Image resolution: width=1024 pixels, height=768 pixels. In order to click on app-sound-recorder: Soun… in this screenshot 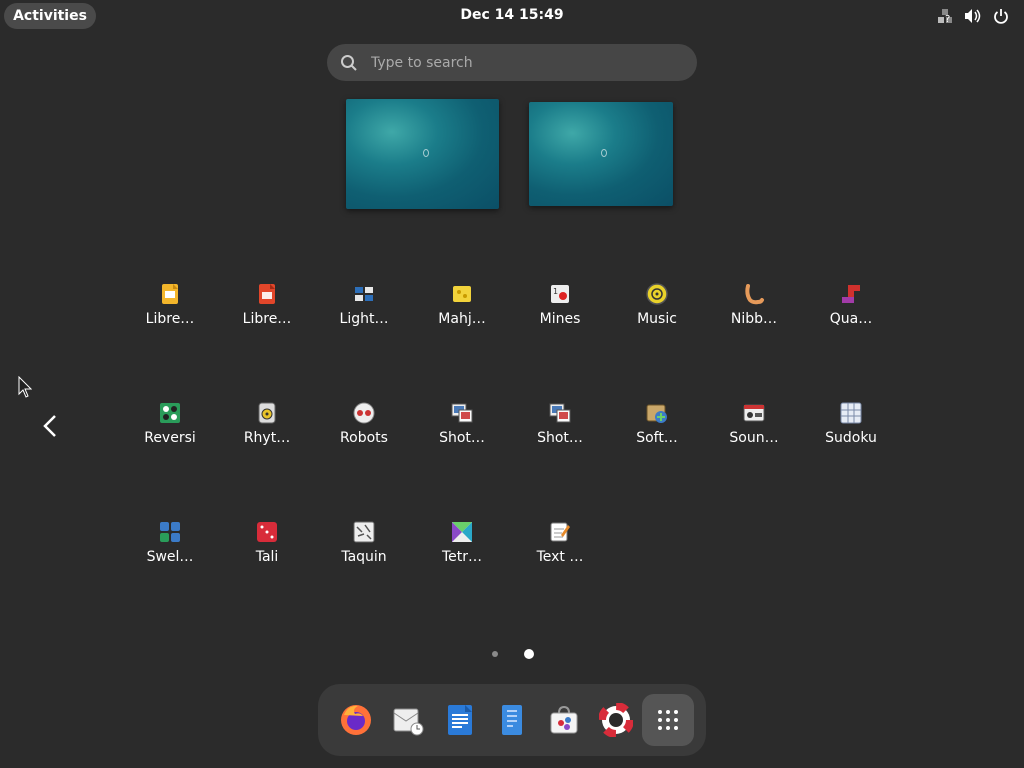, I will do `click(754, 431)`.